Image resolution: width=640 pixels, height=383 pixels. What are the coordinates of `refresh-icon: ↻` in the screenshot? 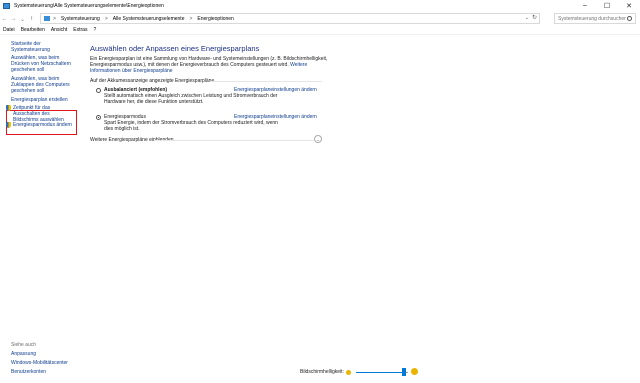 It's located at (534, 17).